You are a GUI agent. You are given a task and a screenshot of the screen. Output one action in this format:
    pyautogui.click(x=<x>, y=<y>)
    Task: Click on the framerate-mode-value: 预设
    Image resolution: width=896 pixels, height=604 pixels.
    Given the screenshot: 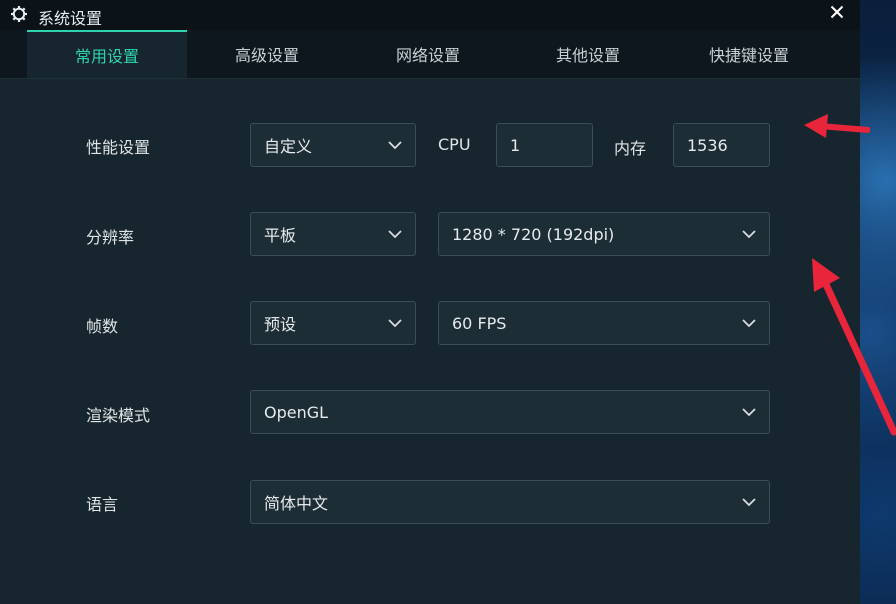 What is the action you would take?
    pyautogui.click(x=280, y=324)
    